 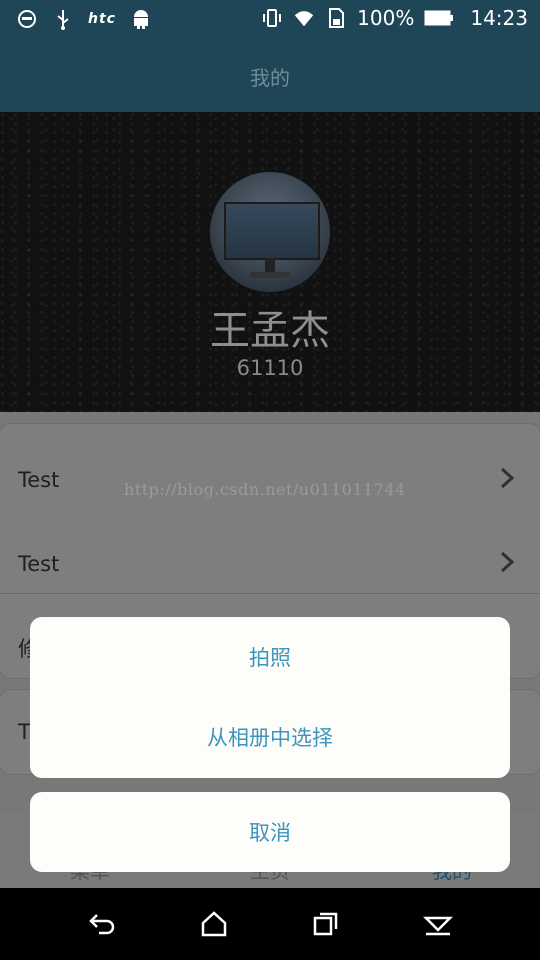 I want to click on watermark: http://blog.csdn.net/u011011744, so click(x=265, y=489).